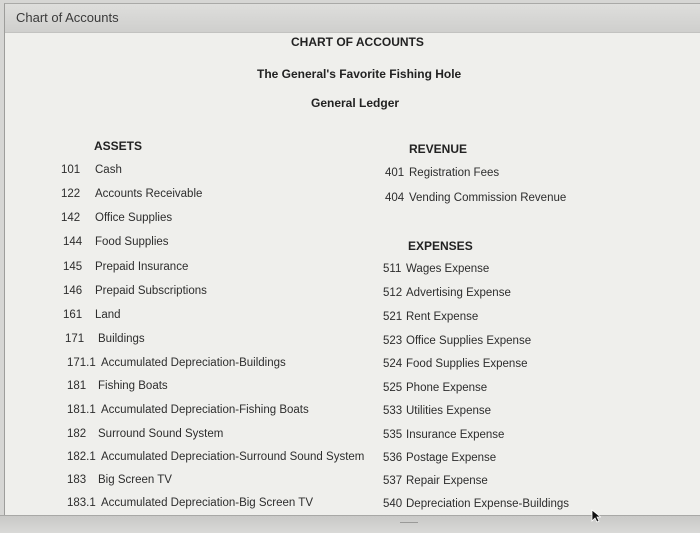 Image resolution: width=700 pixels, height=533 pixels. I want to click on account-name: Land, so click(108, 315).